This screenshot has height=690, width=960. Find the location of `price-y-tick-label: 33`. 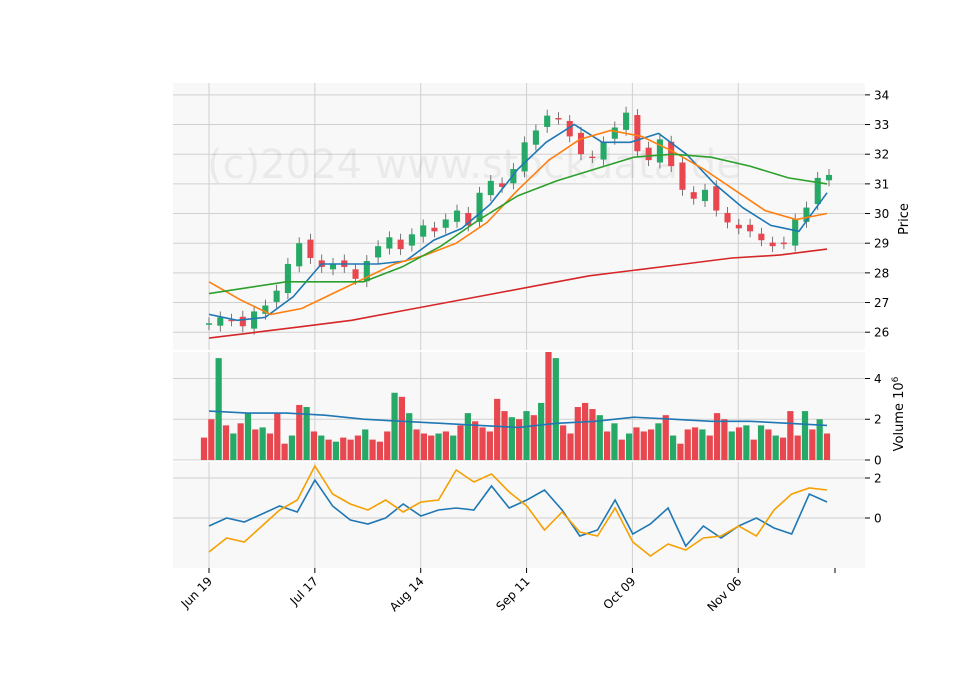

price-y-tick-label: 33 is located at coordinates (881, 125).